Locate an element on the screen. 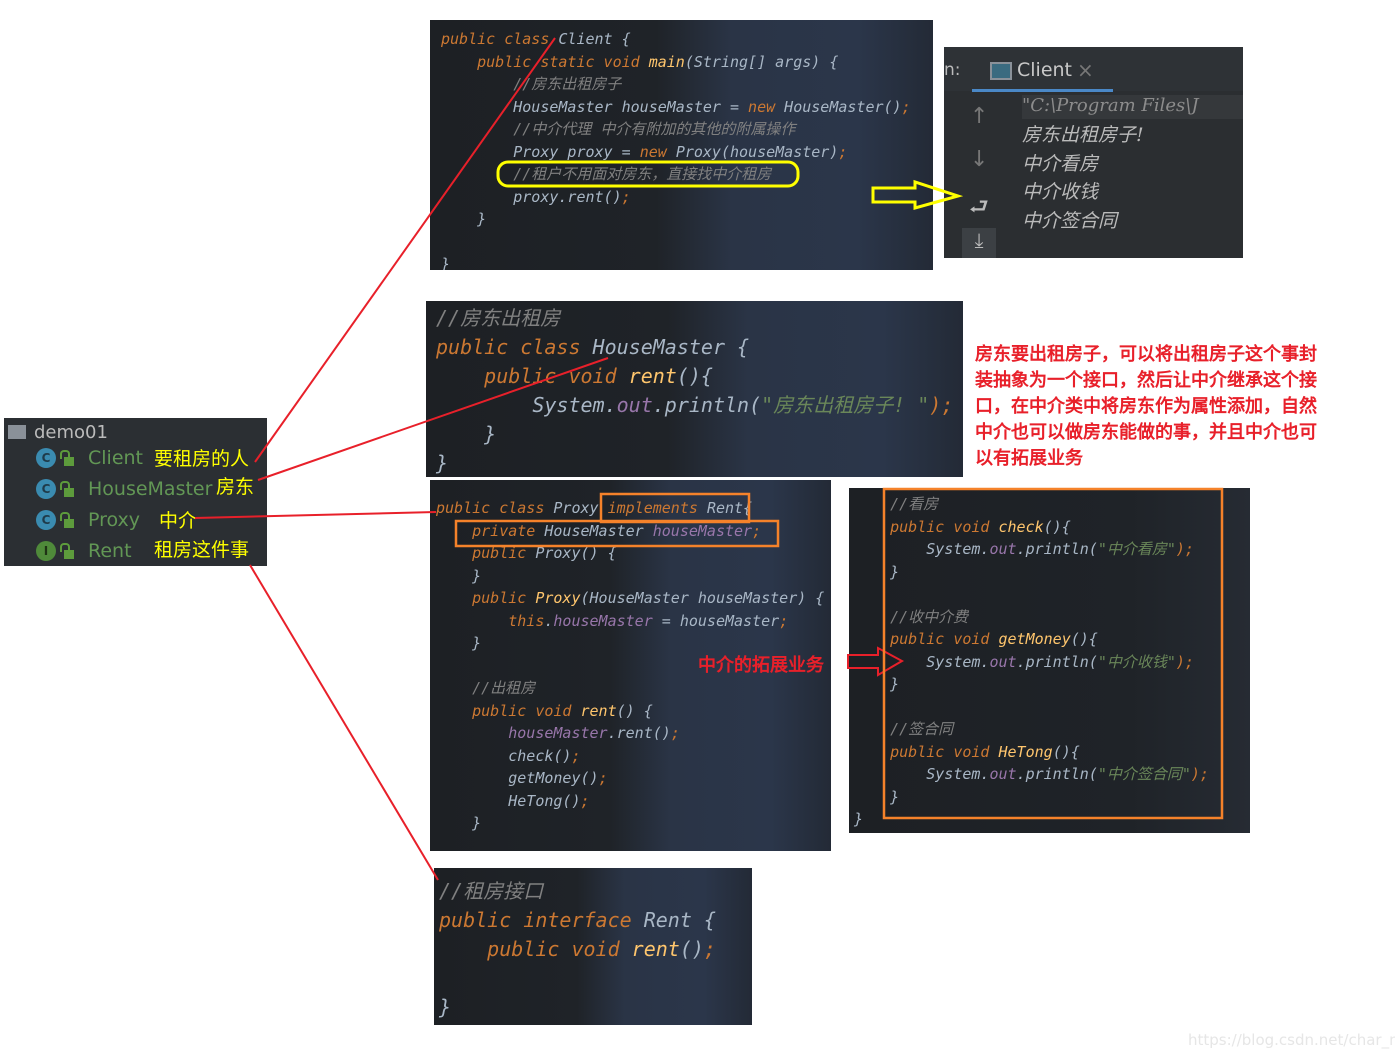 This screenshot has width=1395, height=1059. code-token: //租房接口 is located at coordinates (491, 891).